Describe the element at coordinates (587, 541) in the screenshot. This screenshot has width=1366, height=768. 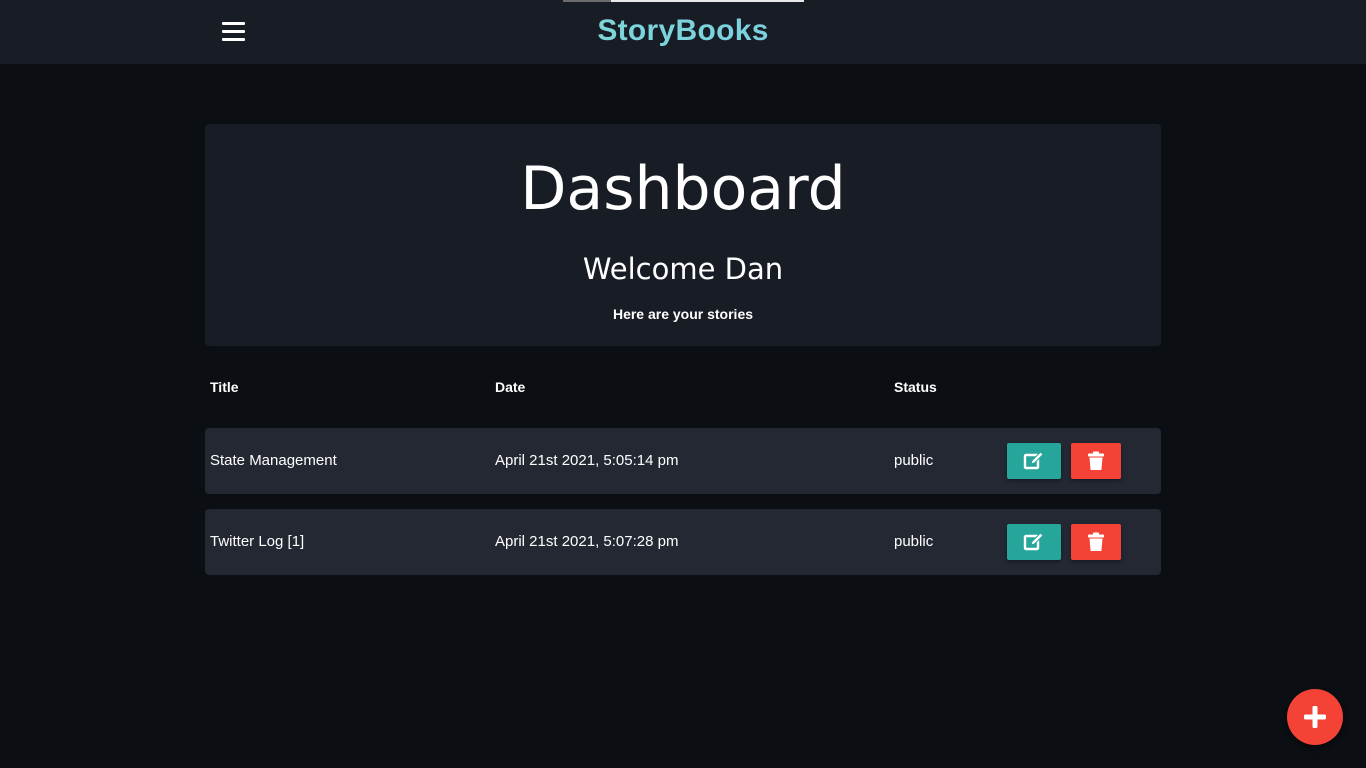
I see `story-date: April 21st 2021, 5:07:28 pm` at that location.